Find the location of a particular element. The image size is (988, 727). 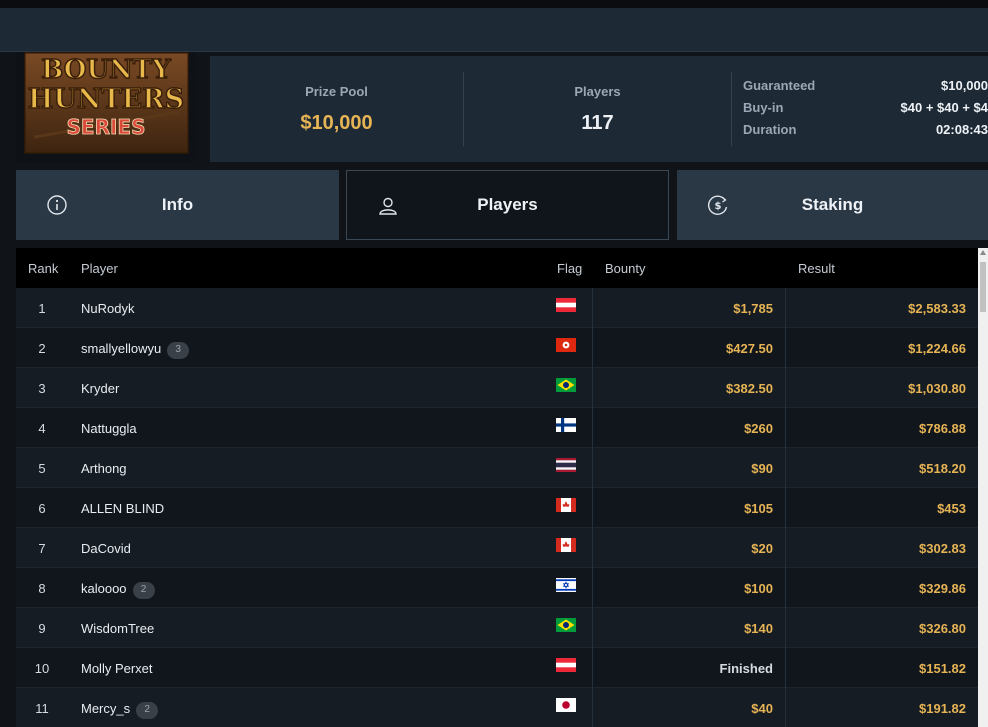

table-row: 1 NuRodyk $1,785 $2,583.33 is located at coordinates (497, 308).